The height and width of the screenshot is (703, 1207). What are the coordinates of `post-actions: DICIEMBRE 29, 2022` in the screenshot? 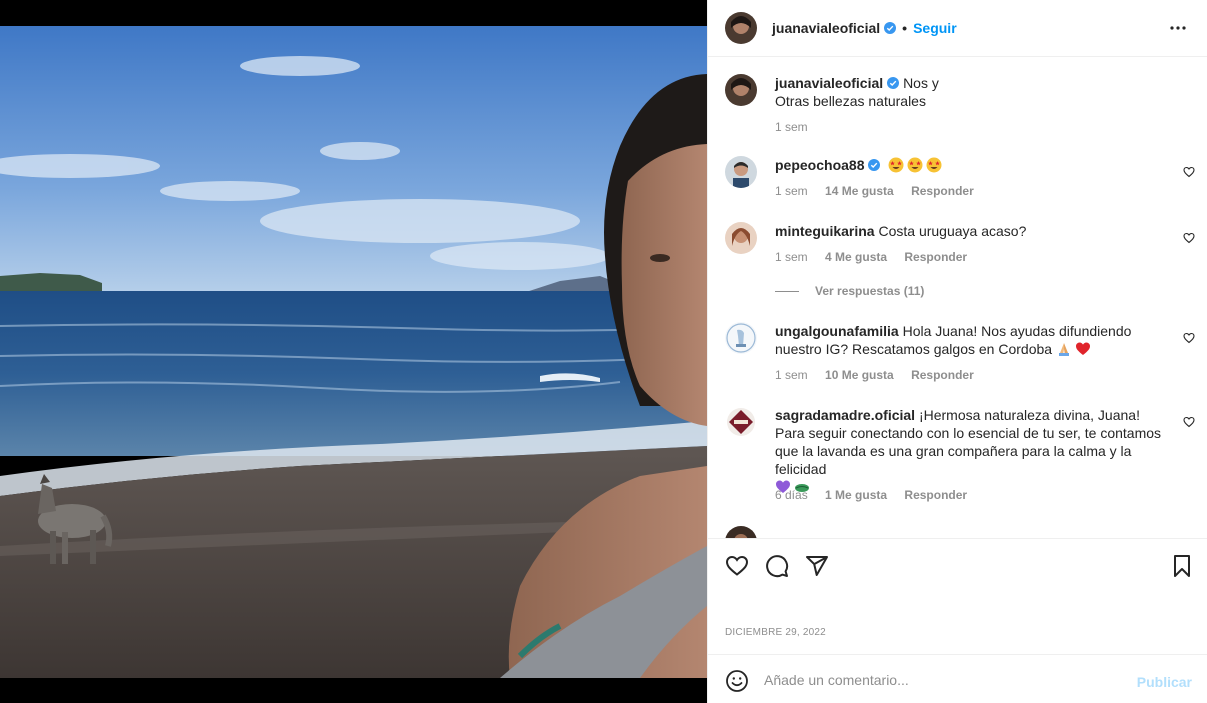 It's located at (957, 595).